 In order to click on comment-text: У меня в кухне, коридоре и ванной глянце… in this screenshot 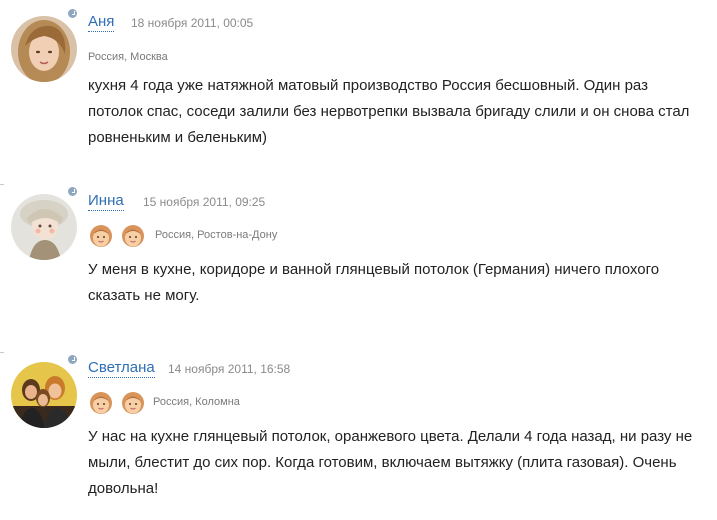, I will do `click(374, 282)`.